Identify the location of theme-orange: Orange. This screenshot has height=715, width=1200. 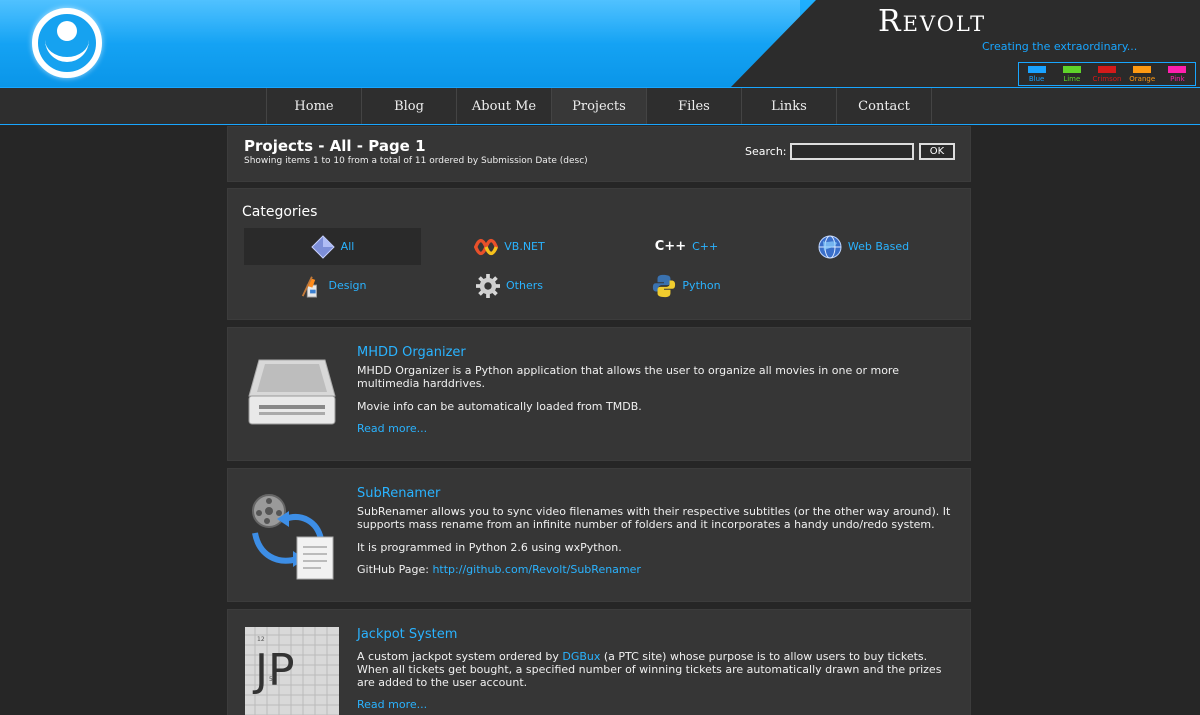
(1142, 74).